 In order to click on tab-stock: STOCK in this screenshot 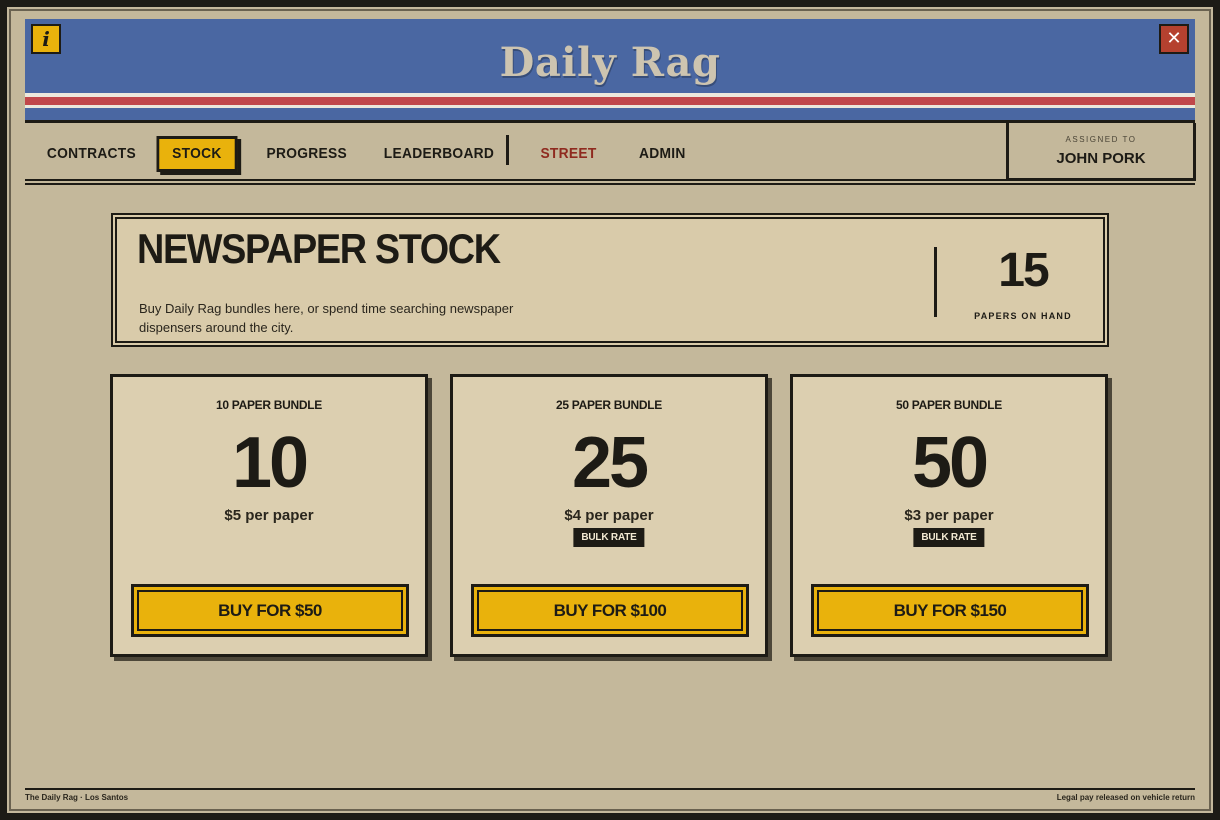, I will do `click(197, 154)`.